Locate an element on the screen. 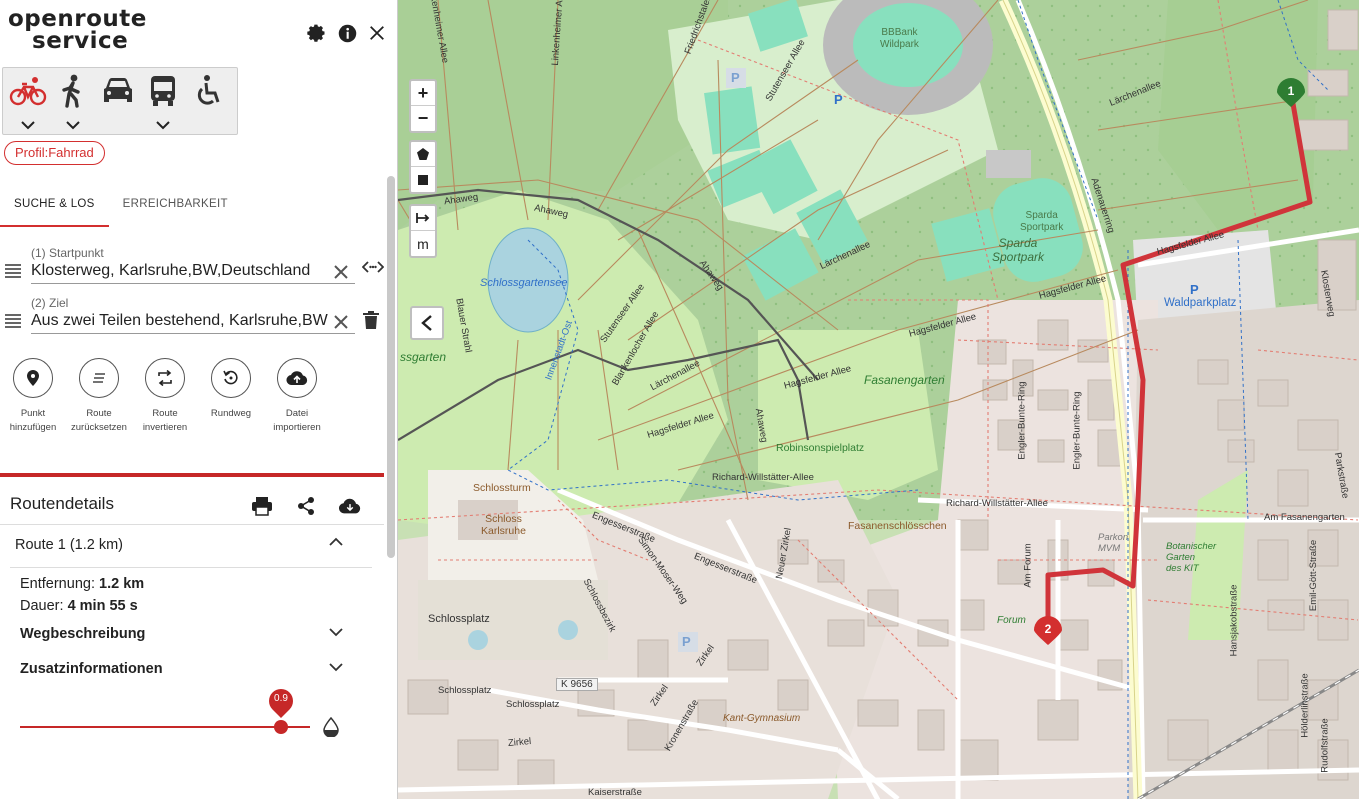 The width and height of the screenshot is (1359, 799). parking-p3-label: P is located at coordinates (735, 77).